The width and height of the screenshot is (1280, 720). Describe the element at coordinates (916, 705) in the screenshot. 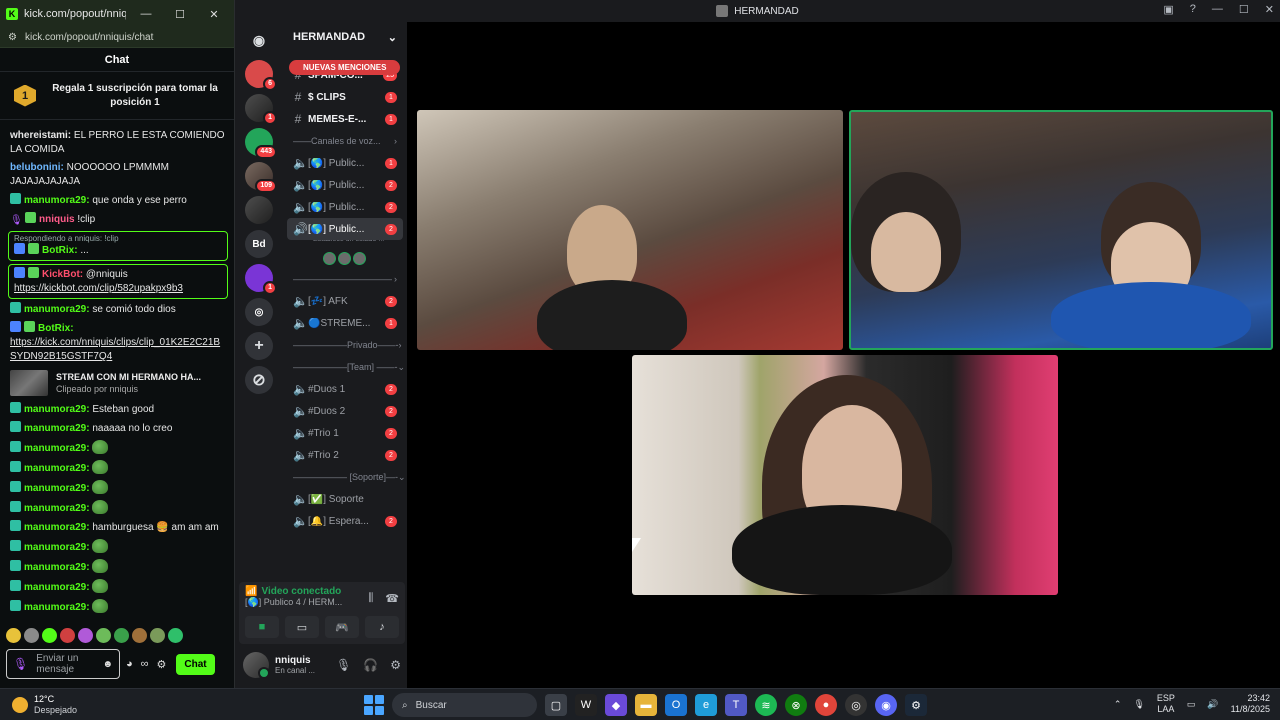

I see `steam-icon: ⚙` at that location.